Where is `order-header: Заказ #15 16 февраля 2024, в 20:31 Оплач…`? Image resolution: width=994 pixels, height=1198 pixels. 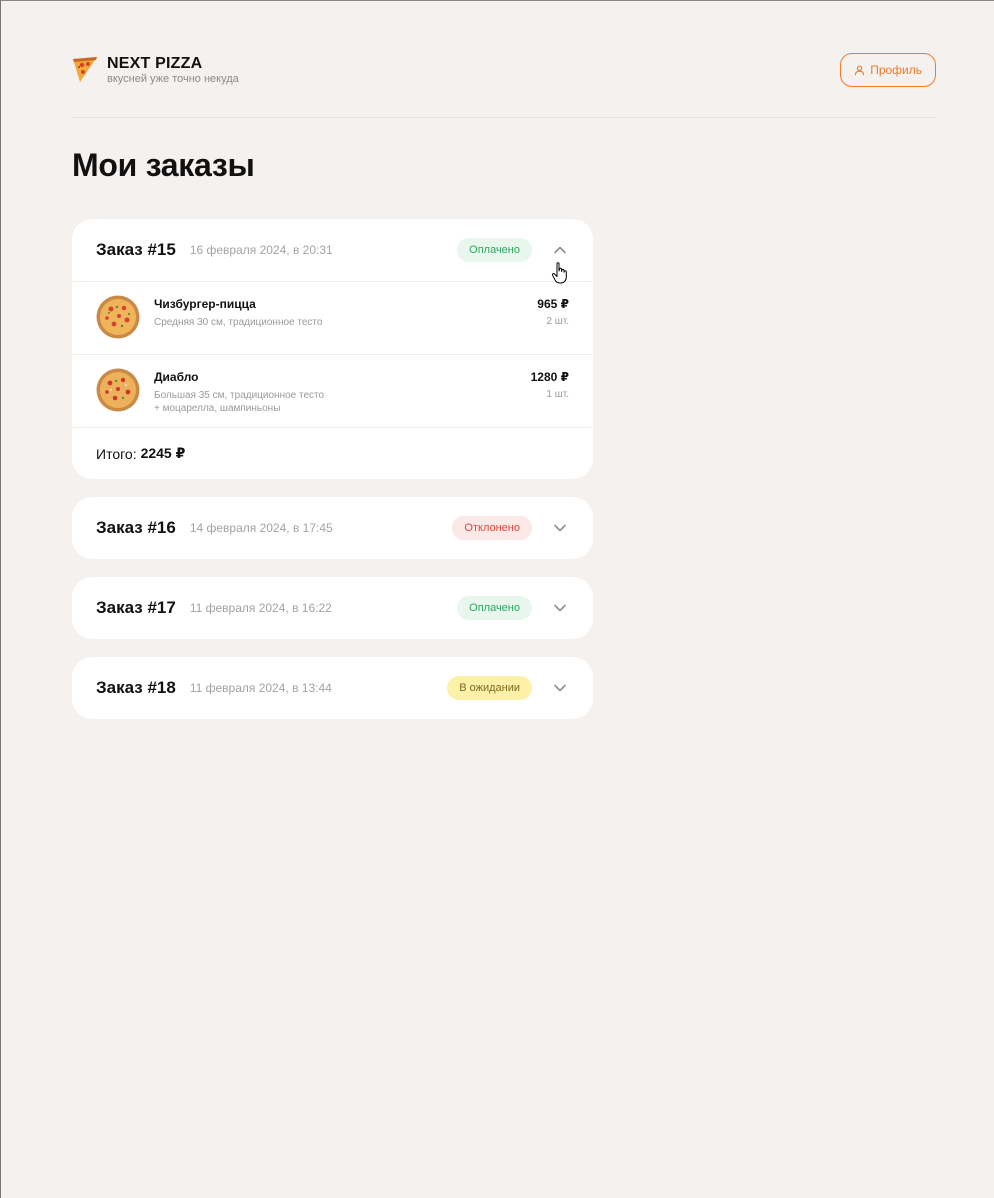 order-header: Заказ #15 16 февраля 2024, в 20:31 Оплач… is located at coordinates (332, 250).